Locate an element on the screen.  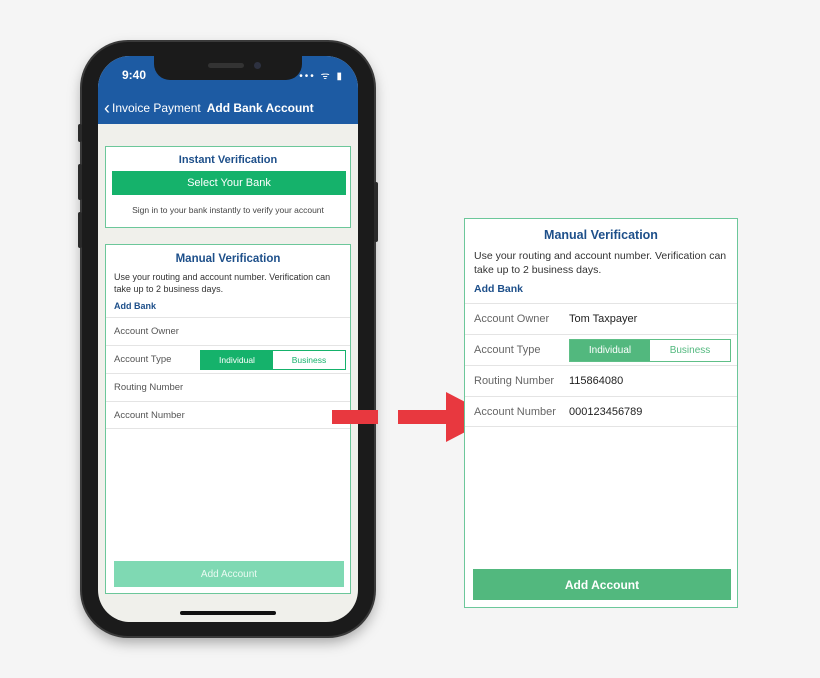
account-number-label: Account Number is located at coordinates (149, 415).